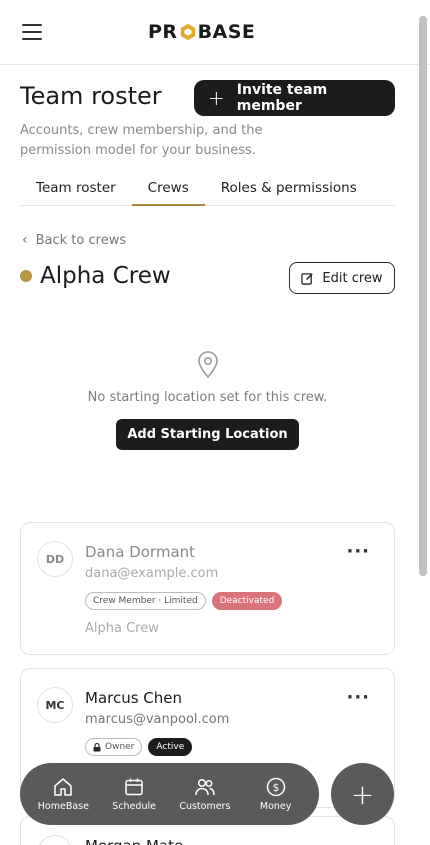  What do you see at coordinates (152, 573) in the screenshot?
I see `member-email: dana@example.com` at bounding box center [152, 573].